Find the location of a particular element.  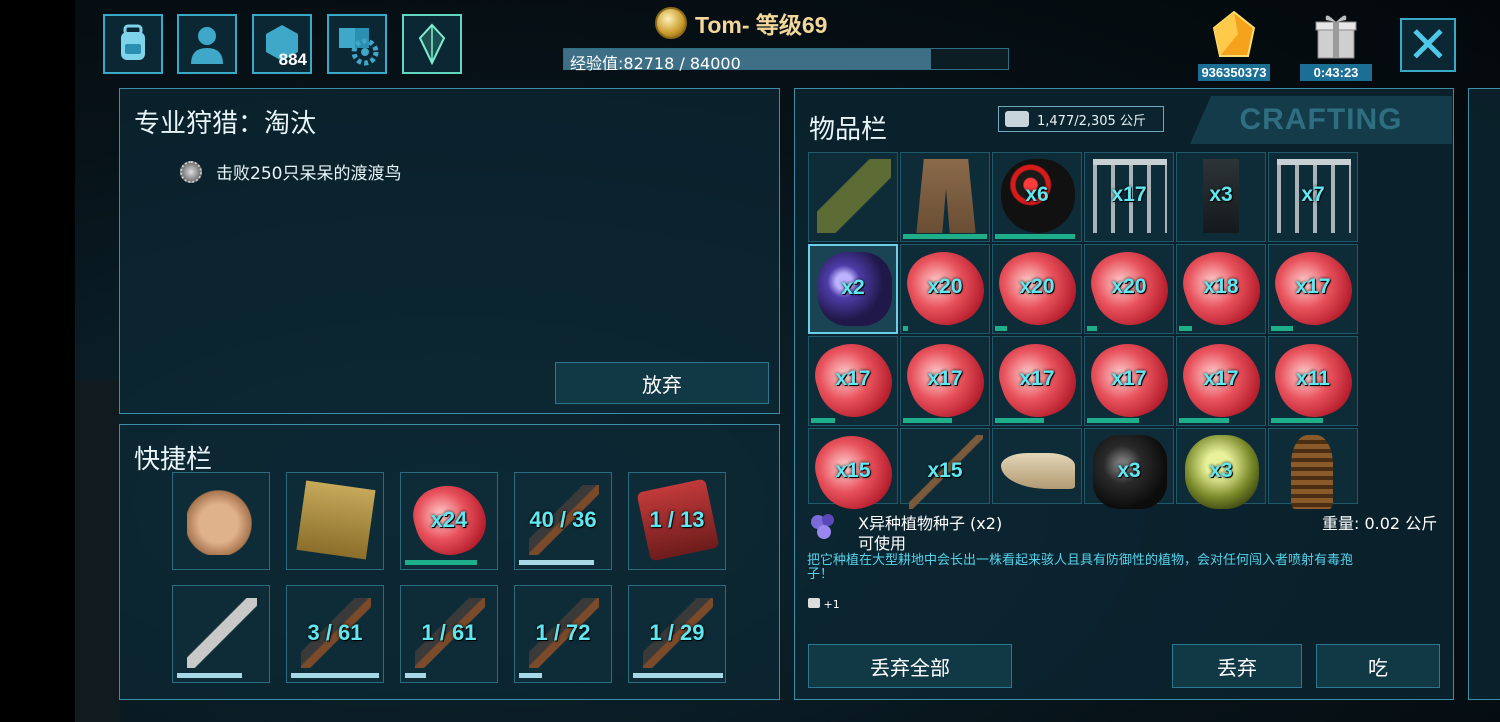

crafting-tab: CRAFTING is located at coordinates (1321, 120).